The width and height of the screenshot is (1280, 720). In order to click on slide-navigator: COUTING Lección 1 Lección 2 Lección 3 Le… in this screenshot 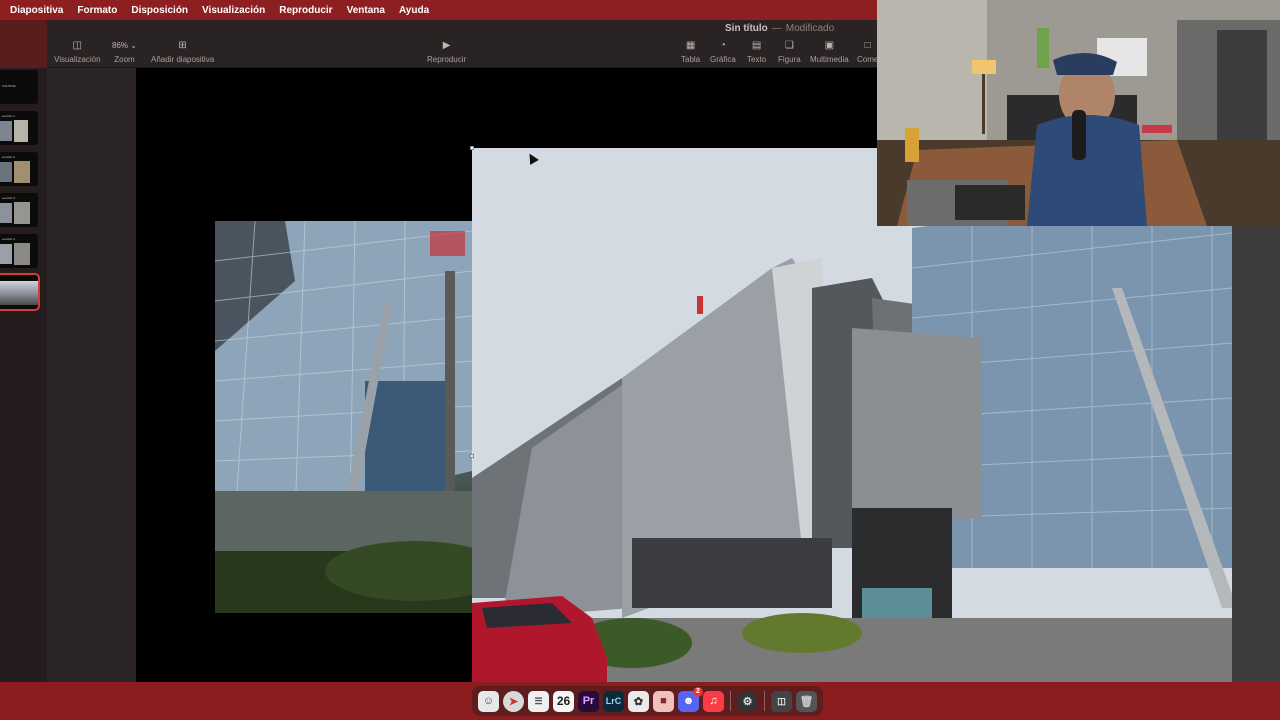, I will do `click(23, 375)`.